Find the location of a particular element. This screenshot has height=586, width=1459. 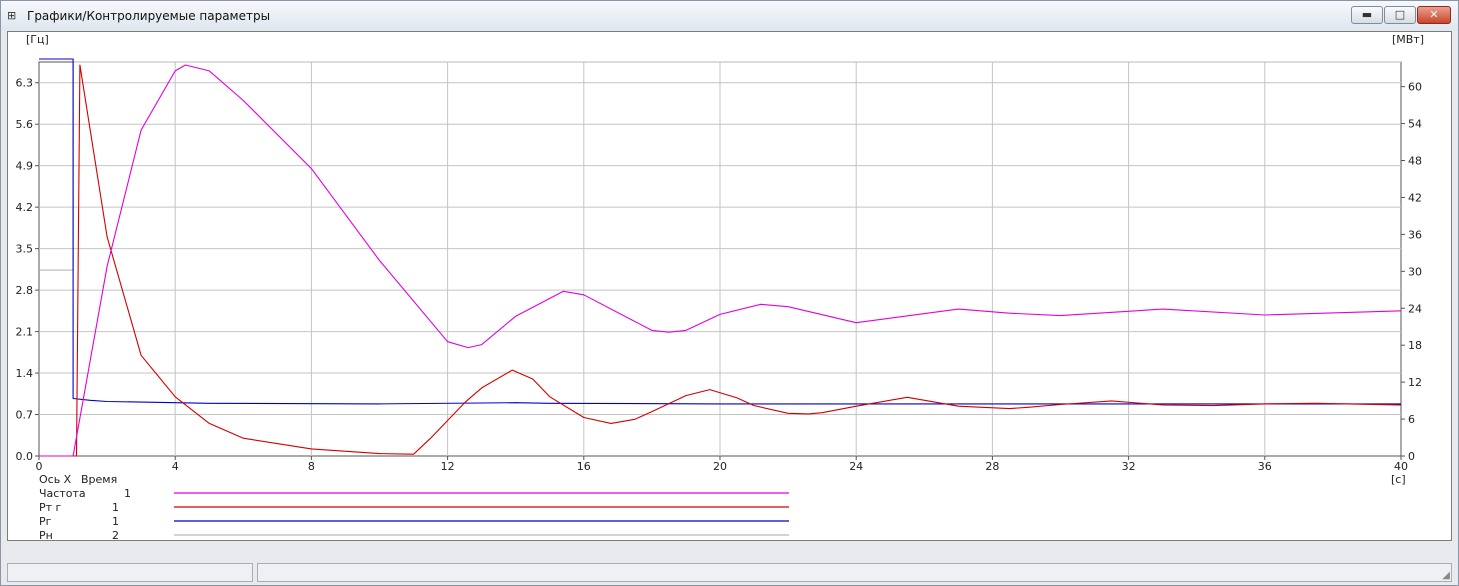

y-right-tick-label: 48 is located at coordinates (1415, 161).